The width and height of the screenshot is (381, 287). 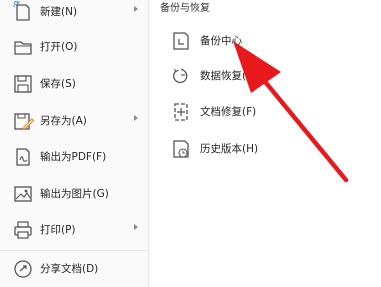 I want to click on save-as-icon, so click(x=23, y=121).